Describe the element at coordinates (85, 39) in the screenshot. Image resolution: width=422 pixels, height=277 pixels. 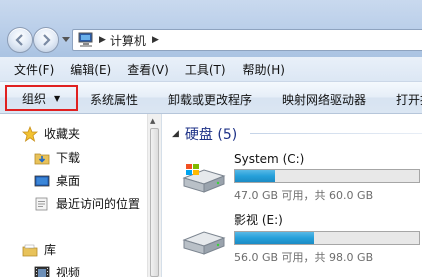
I see `computer-icon` at that location.